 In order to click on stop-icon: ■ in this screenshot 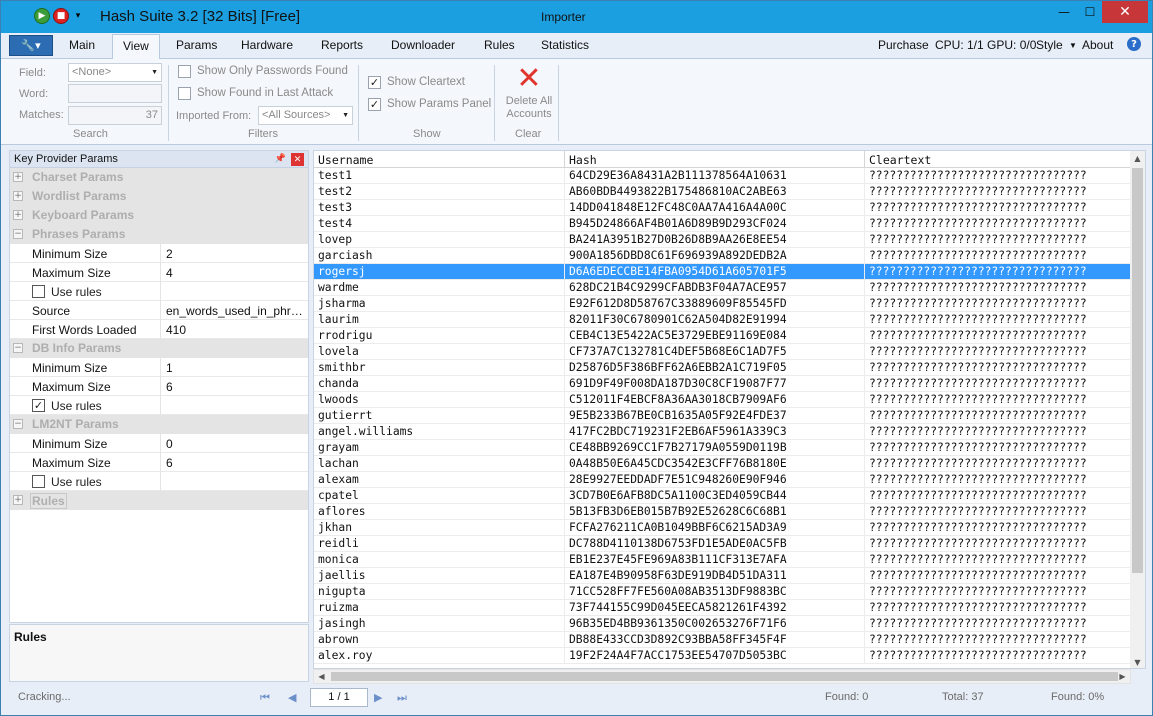, I will do `click(61, 16)`.